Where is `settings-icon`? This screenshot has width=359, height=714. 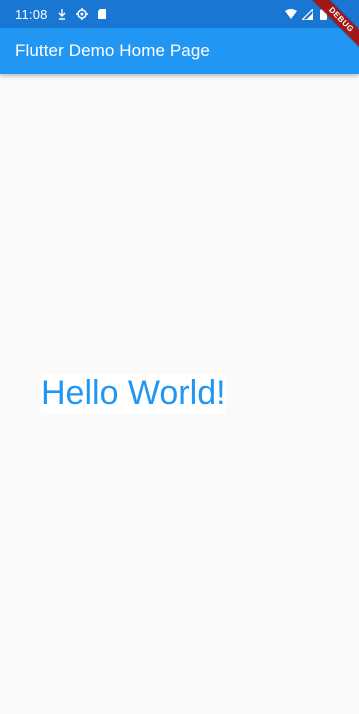 settings-icon is located at coordinates (81, 14).